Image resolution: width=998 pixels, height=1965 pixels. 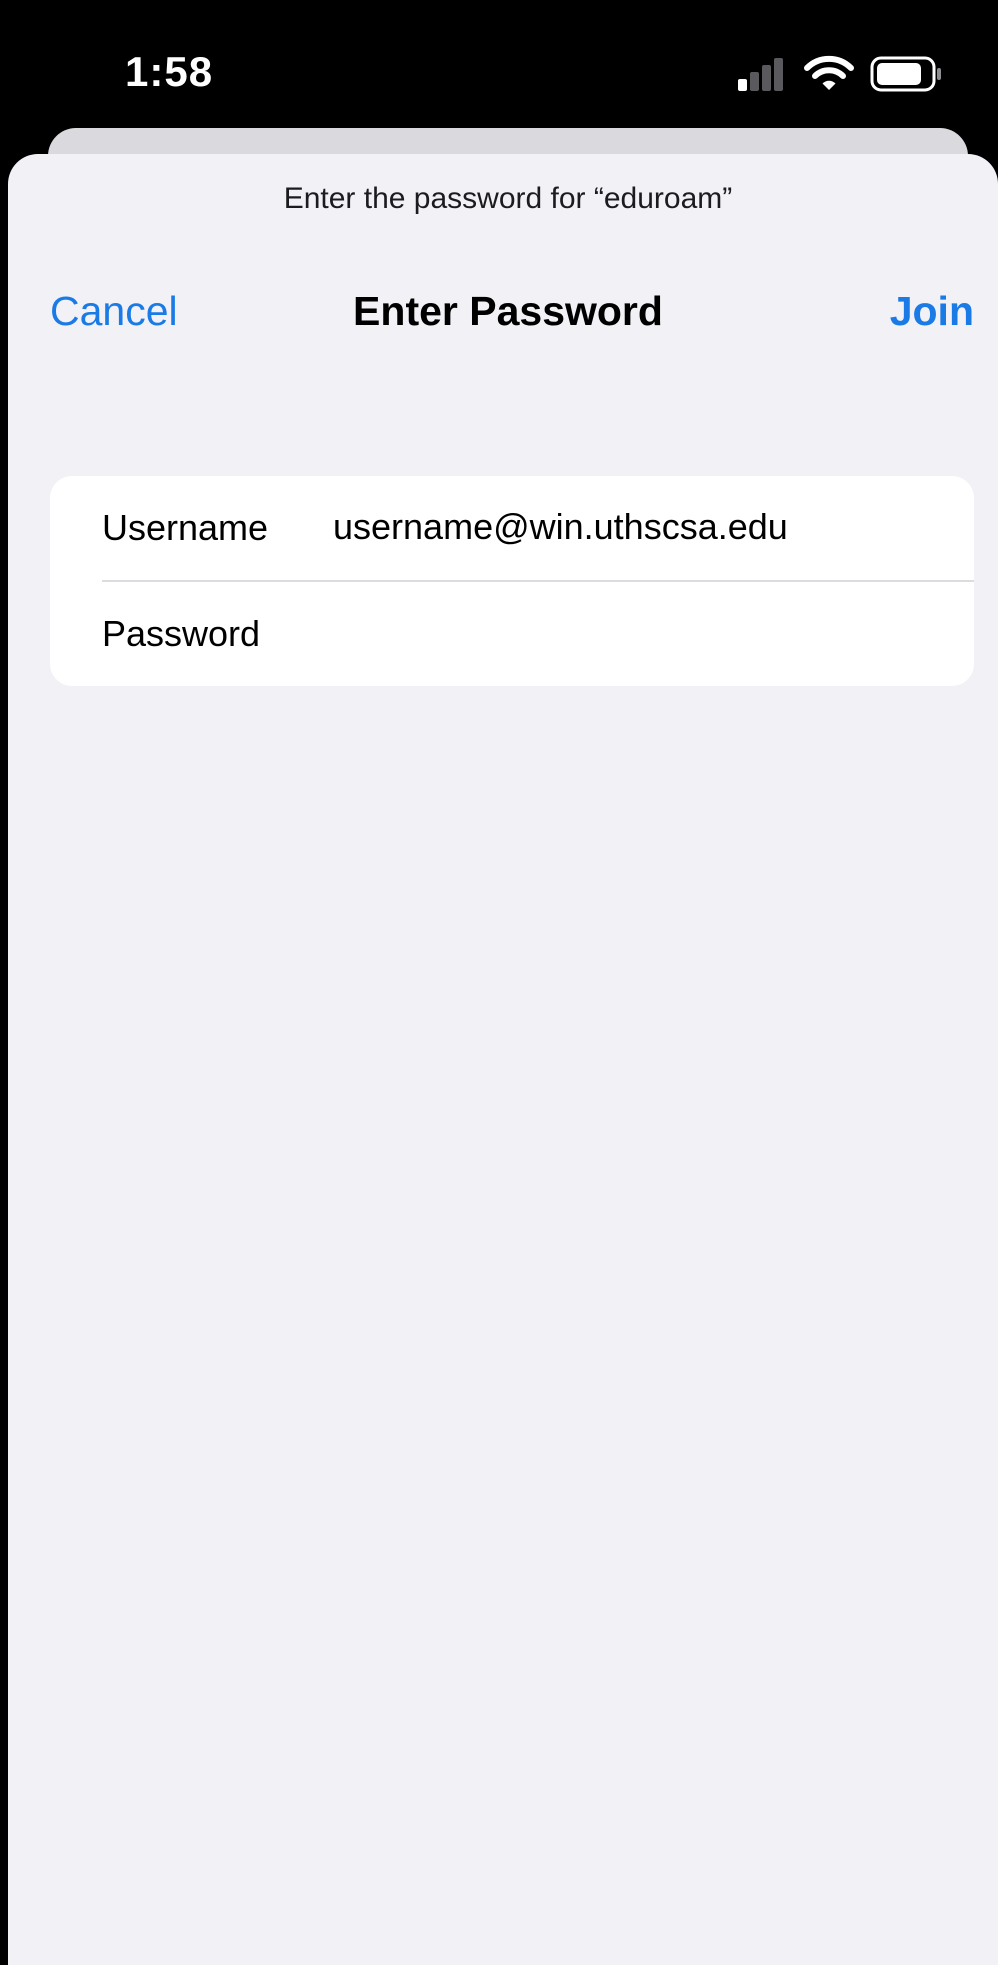 What do you see at coordinates (185, 527) in the screenshot?
I see `username-label: Username` at bounding box center [185, 527].